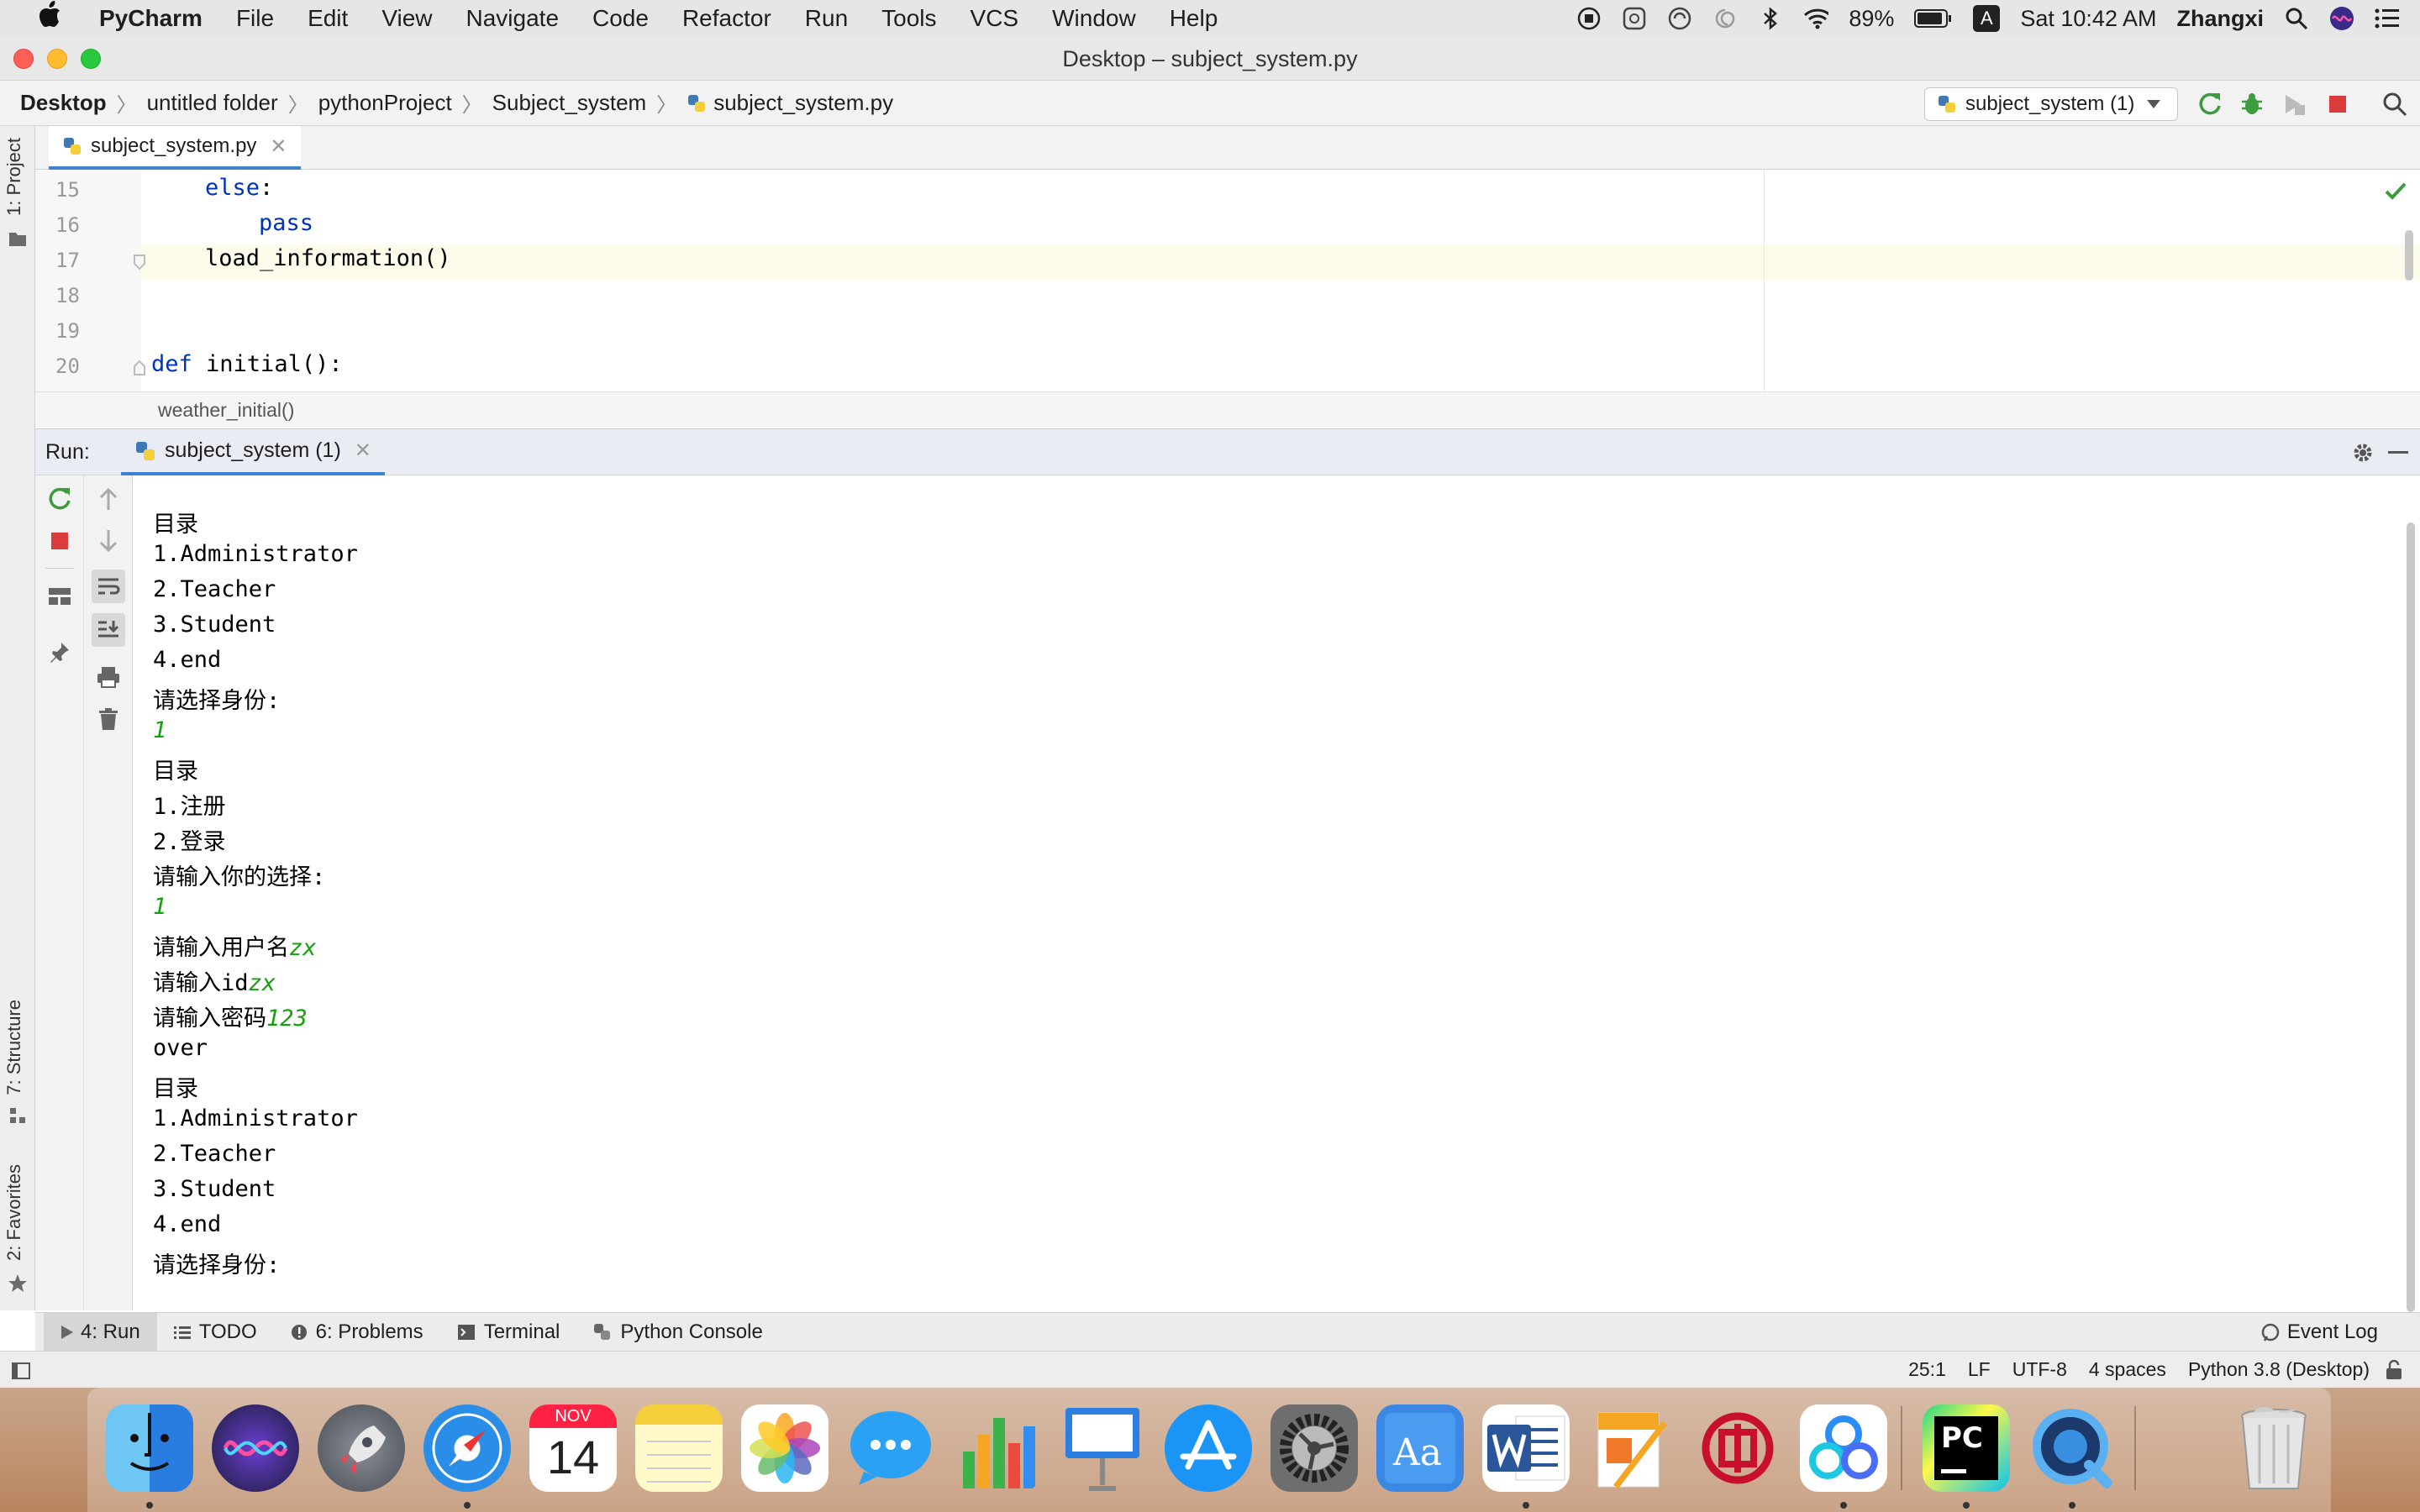 The width and height of the screenshot is (2420, 1512). I want to click on menu-refactor: Refactor, so click(726, 18).